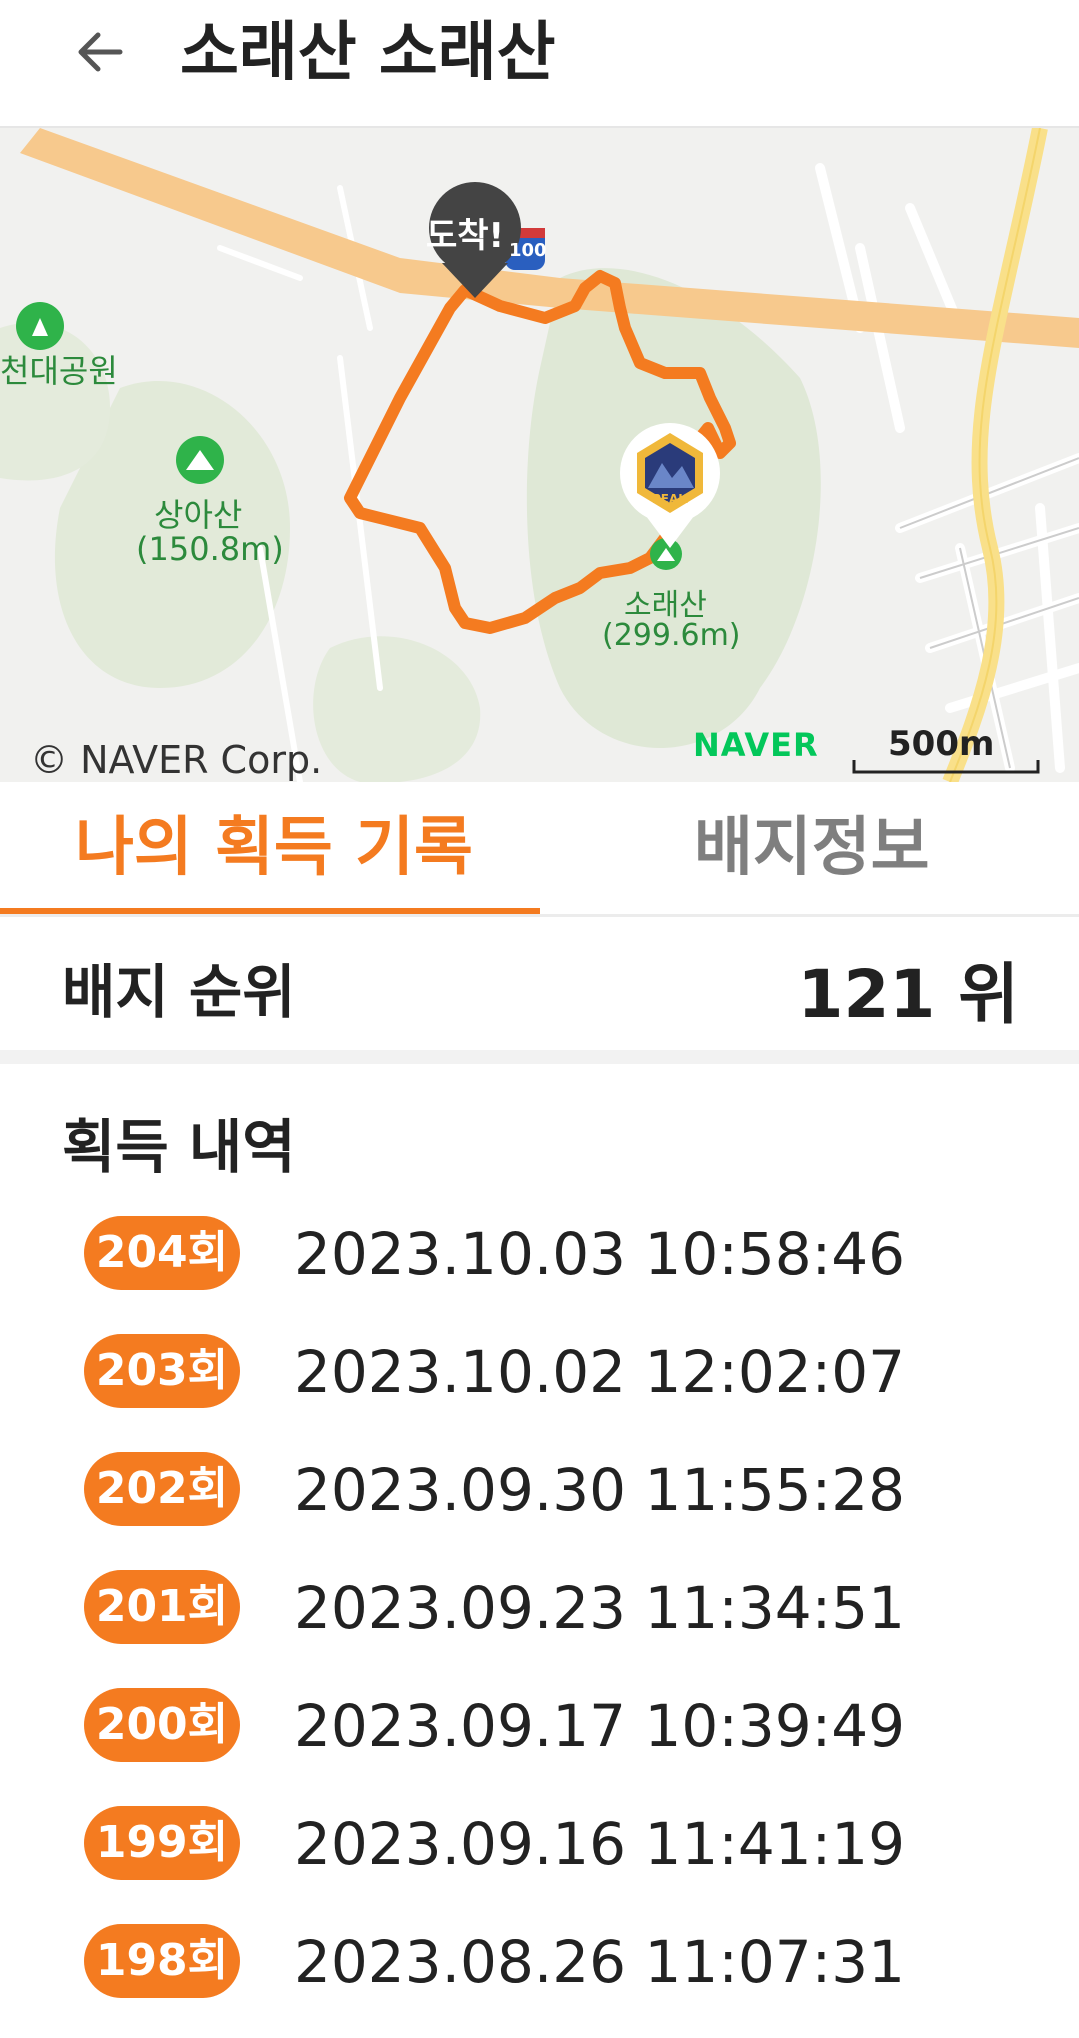 The width and height of the screenshot is (1079, 2038). Describe the element at coordinates (539, 849) in the screenshot. I see `tab-bar: 나의 획득 기록 배지정보` at that location.